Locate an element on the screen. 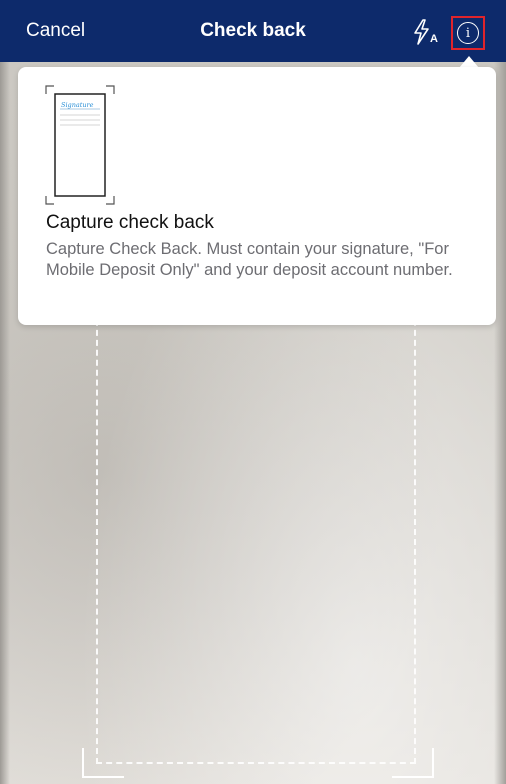  flash-auto-button: A is located at coordinates (425, 32).